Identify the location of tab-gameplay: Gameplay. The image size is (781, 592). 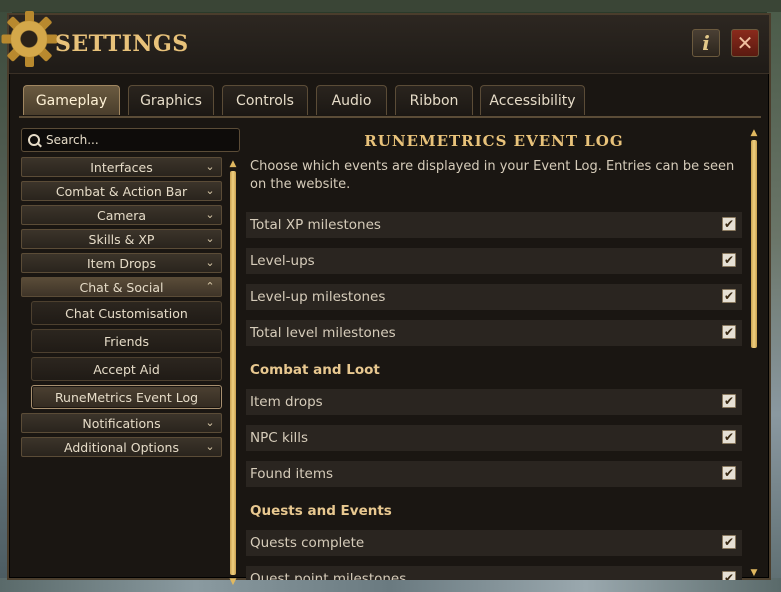
(71, 100).